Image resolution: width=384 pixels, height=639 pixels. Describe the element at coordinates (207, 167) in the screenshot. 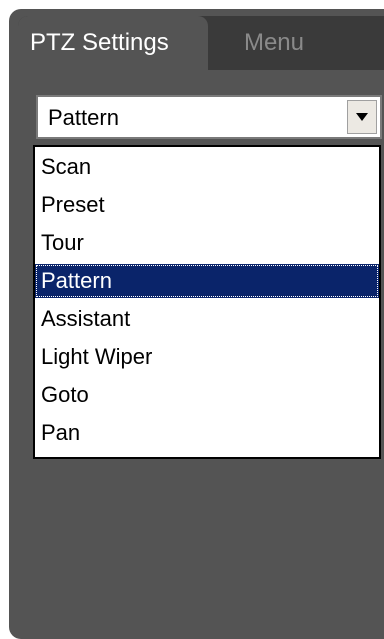

I see `option-scan: Scan` at that location.